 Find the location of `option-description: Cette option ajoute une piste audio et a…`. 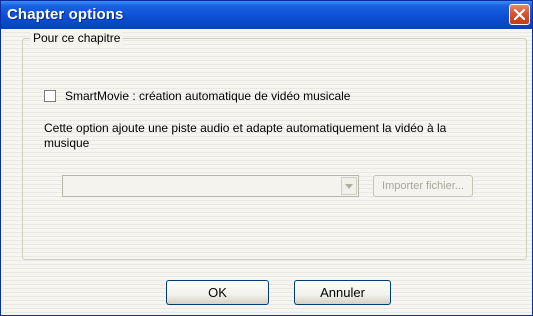

option-description: Cette option ajoute une piste audio et a… is located at coordinates (245, 135).